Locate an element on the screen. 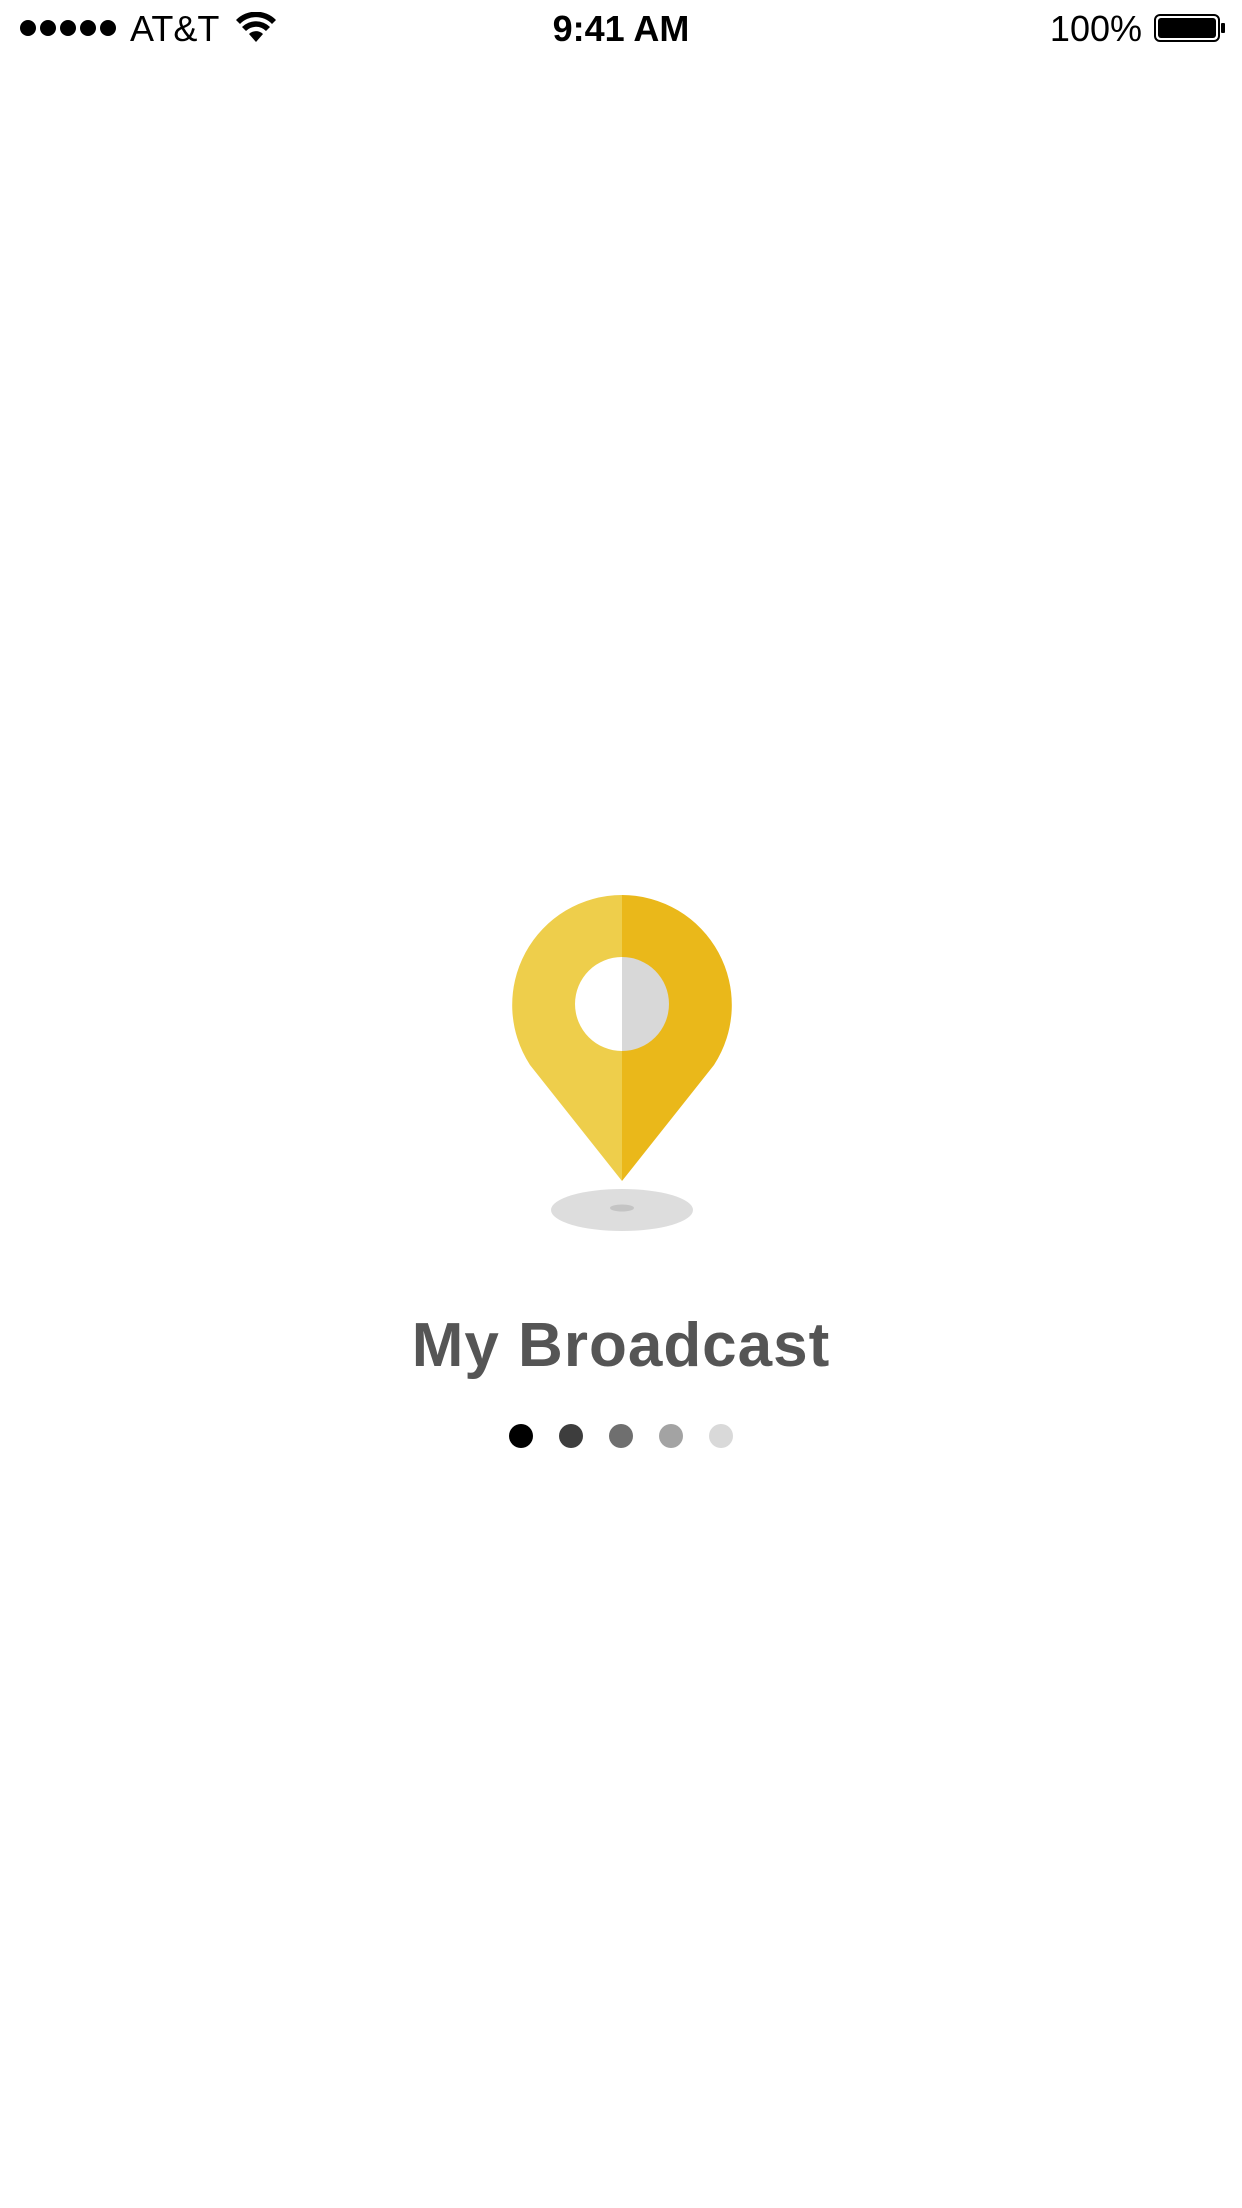 The width and height of the screenshot is (1242, 2208). page-indicator is located at coordinates (621, 1436).